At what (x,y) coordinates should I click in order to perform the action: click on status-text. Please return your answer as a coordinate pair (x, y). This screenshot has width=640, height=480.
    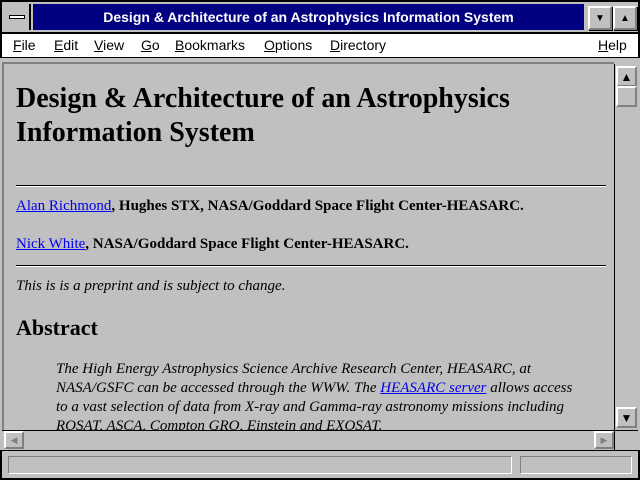
    Looking at the image, I should click on (260, 465).